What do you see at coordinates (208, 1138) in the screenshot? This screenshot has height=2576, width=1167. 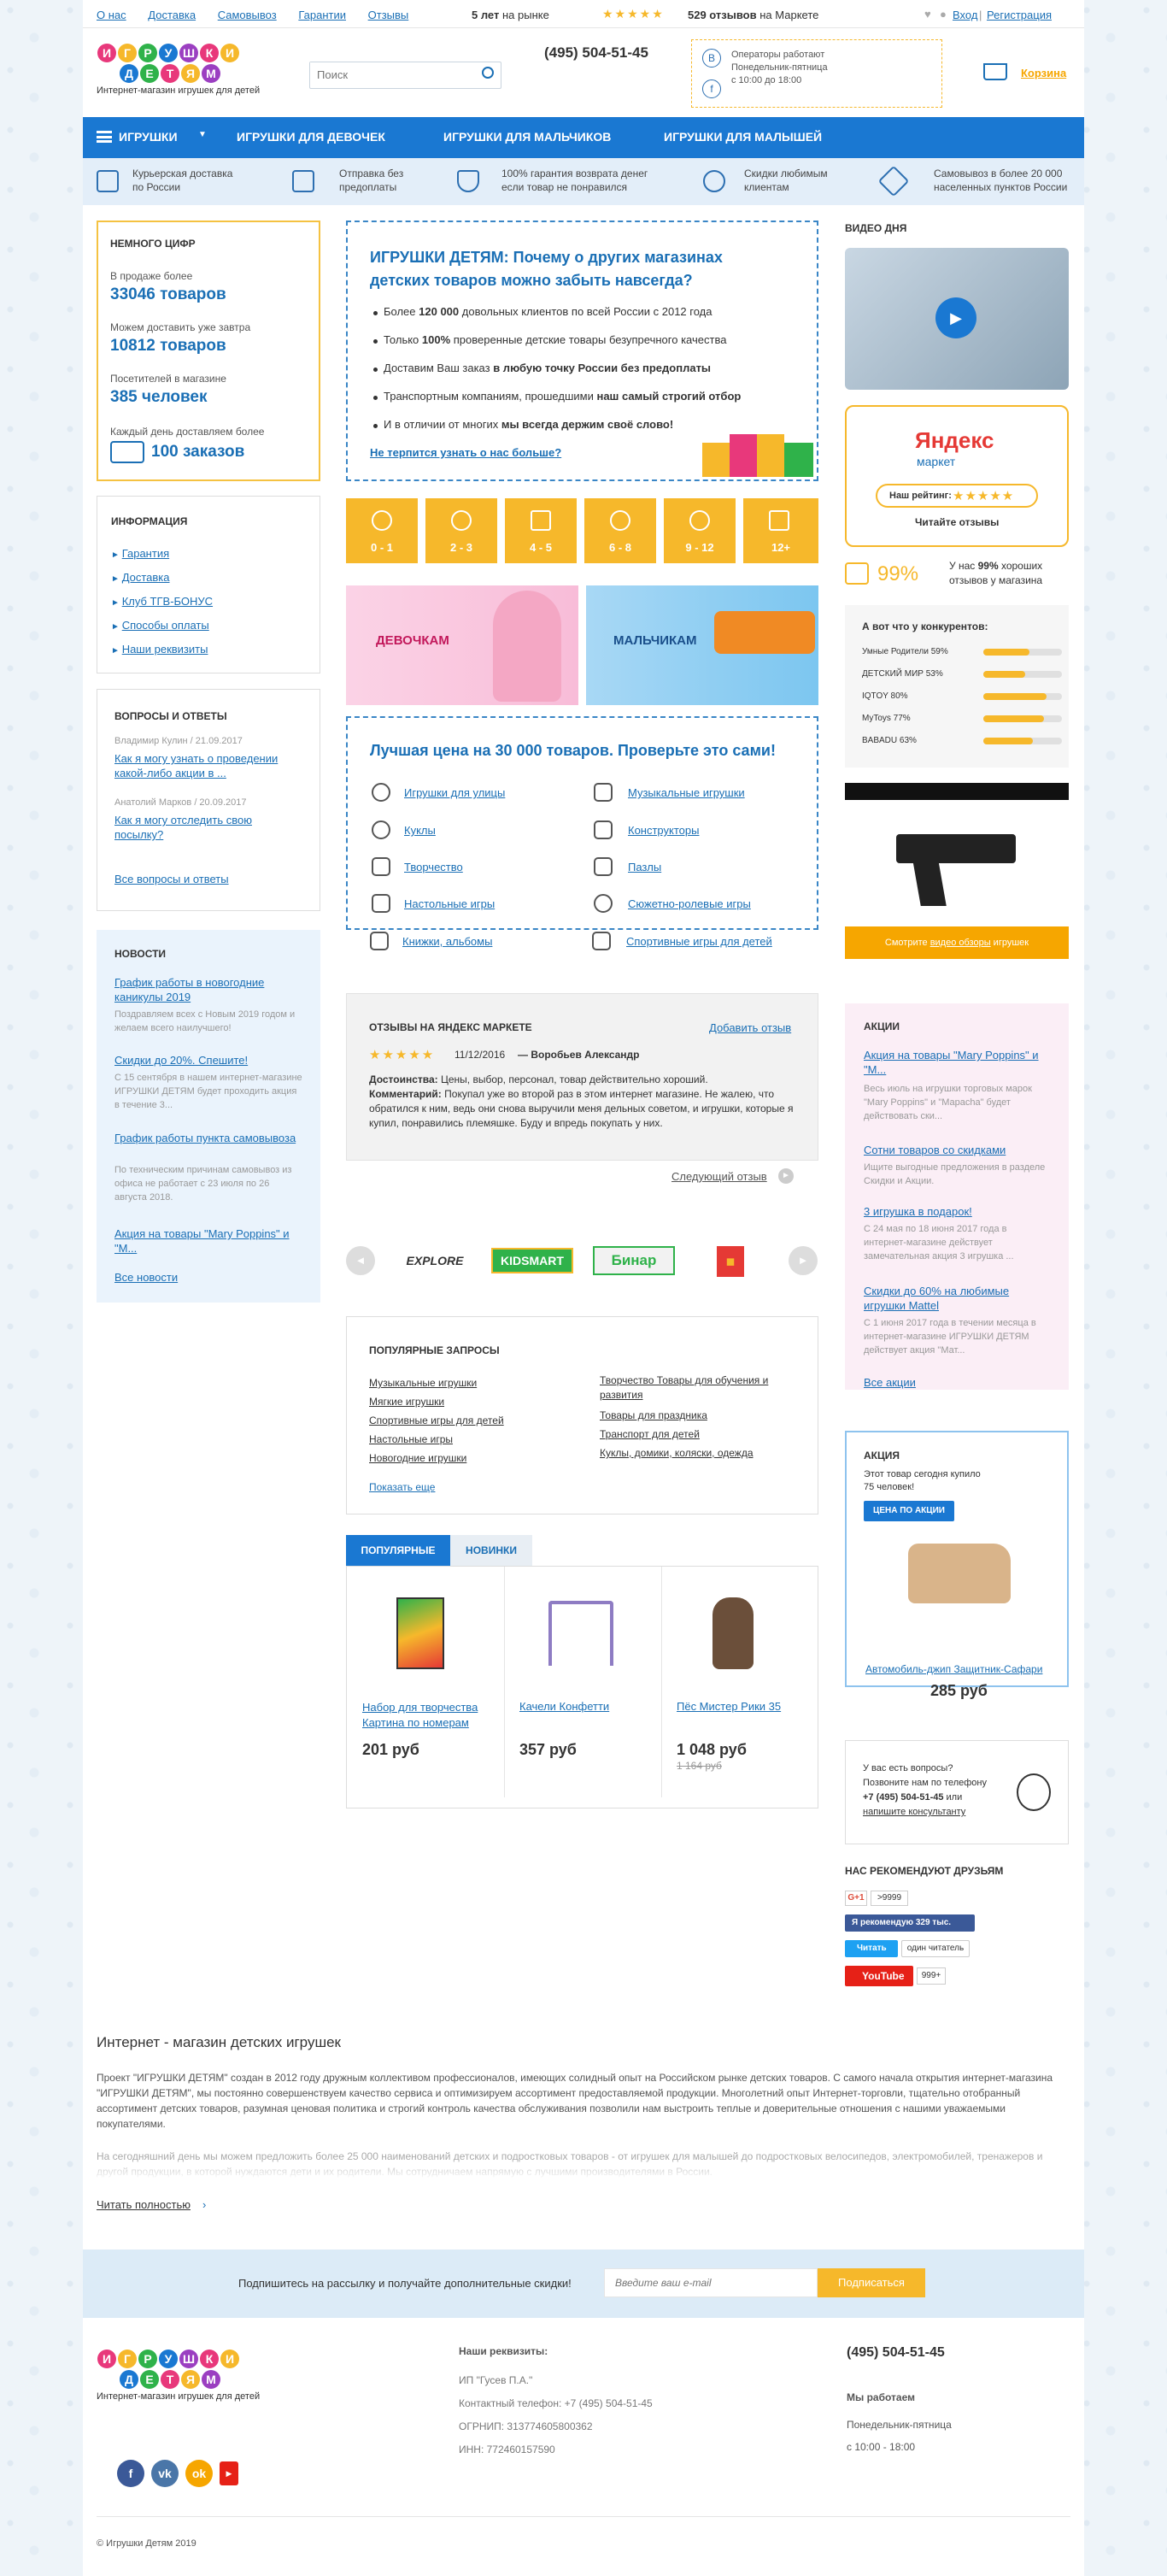 I see `news-link: График работы пункта самовывоза` at bounding box center [208, 1138].